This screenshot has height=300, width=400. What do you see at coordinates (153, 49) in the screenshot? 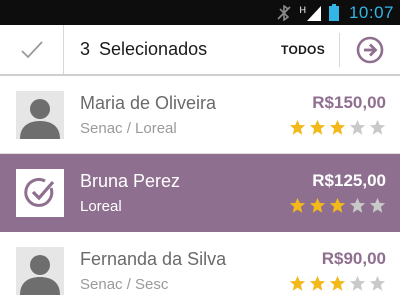
I see `selected-label: Selecionados` at bounding box center [153, 49].